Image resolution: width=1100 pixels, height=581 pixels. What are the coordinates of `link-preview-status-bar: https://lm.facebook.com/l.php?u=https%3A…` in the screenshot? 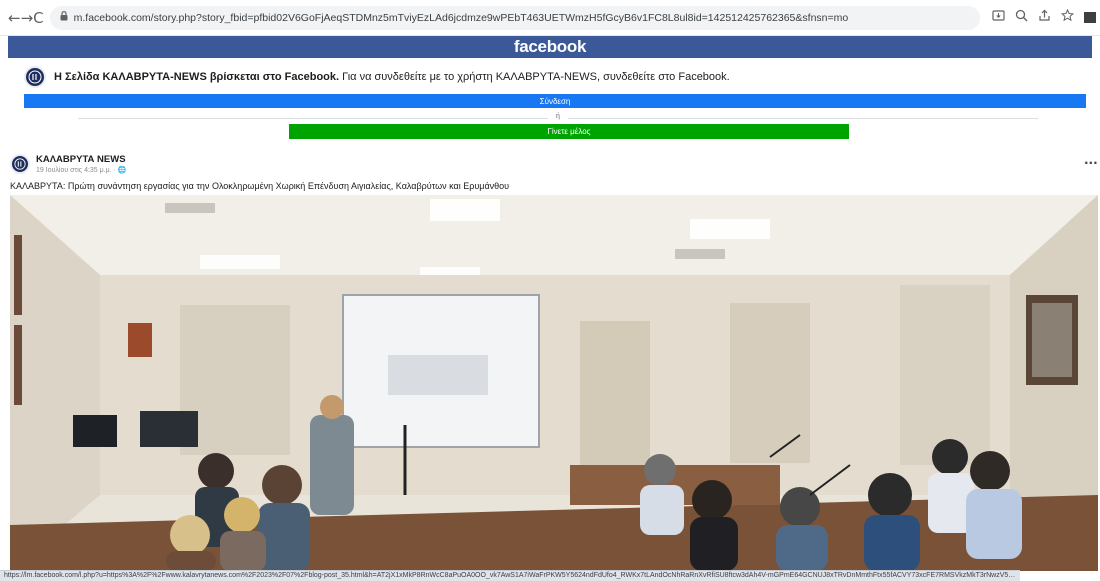 It's located at (510, 575).